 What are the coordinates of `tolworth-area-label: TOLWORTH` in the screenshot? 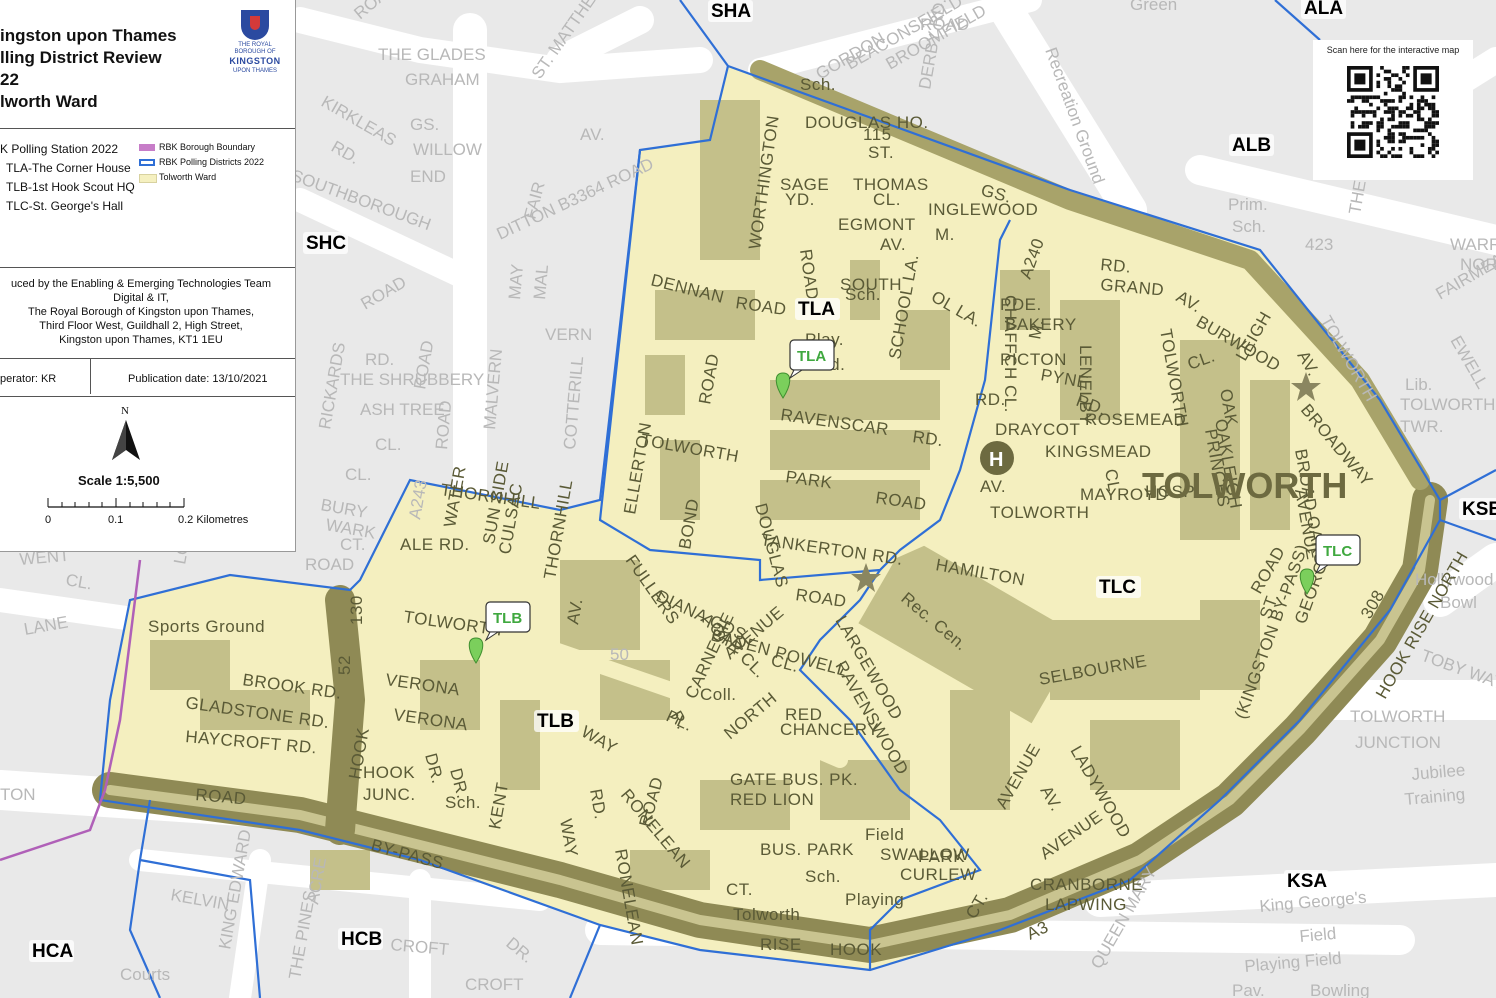 It's located at (1244, 485).